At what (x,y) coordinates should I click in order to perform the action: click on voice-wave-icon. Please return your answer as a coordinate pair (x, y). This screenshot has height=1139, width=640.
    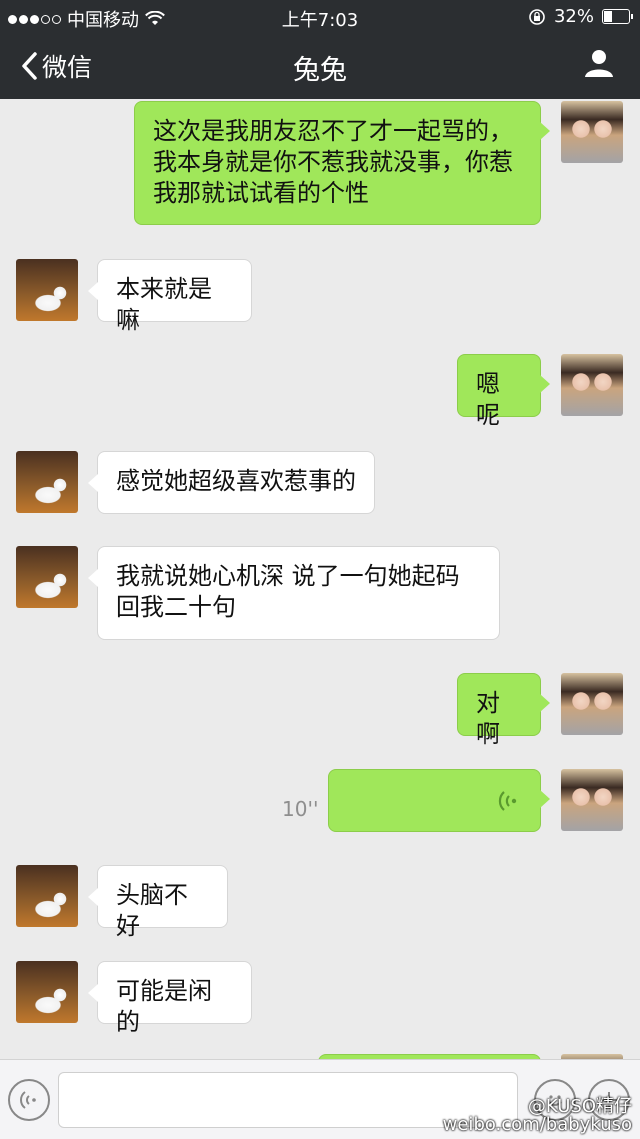
    Looking at the image, I should click on (507, 801).